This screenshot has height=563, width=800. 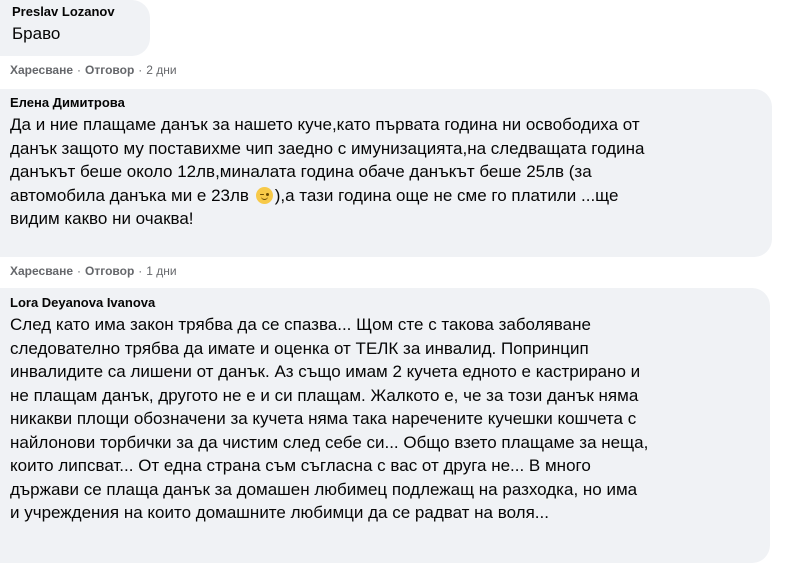 I want to click on comment-bubble: Preslav Lozanov Браво, so click(x=75, y=28).